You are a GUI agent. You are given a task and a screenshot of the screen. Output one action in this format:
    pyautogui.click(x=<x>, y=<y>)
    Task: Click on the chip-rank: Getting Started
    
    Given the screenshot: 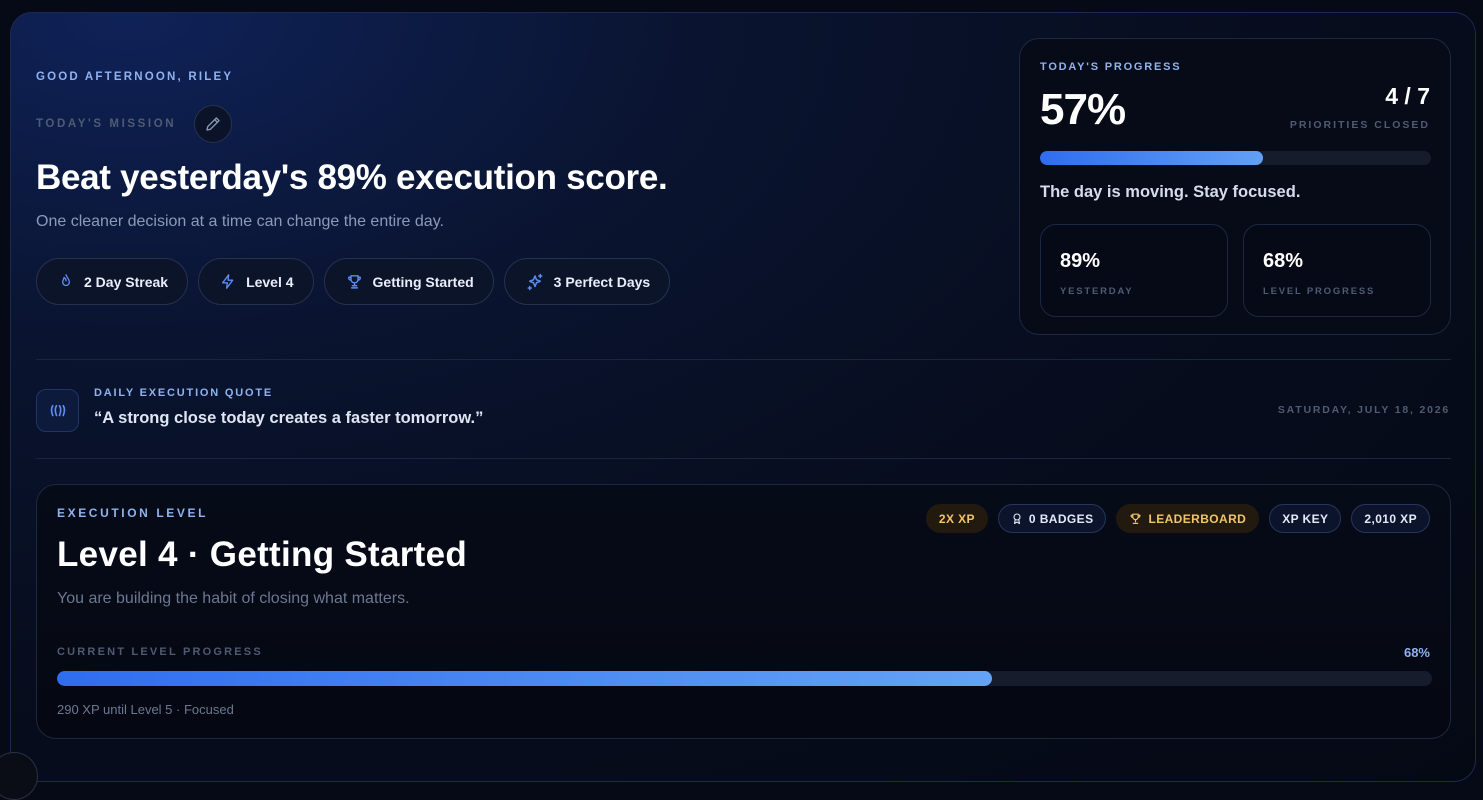 What is the action you would take?
    pyautogui.click(x=408, y=281)
    